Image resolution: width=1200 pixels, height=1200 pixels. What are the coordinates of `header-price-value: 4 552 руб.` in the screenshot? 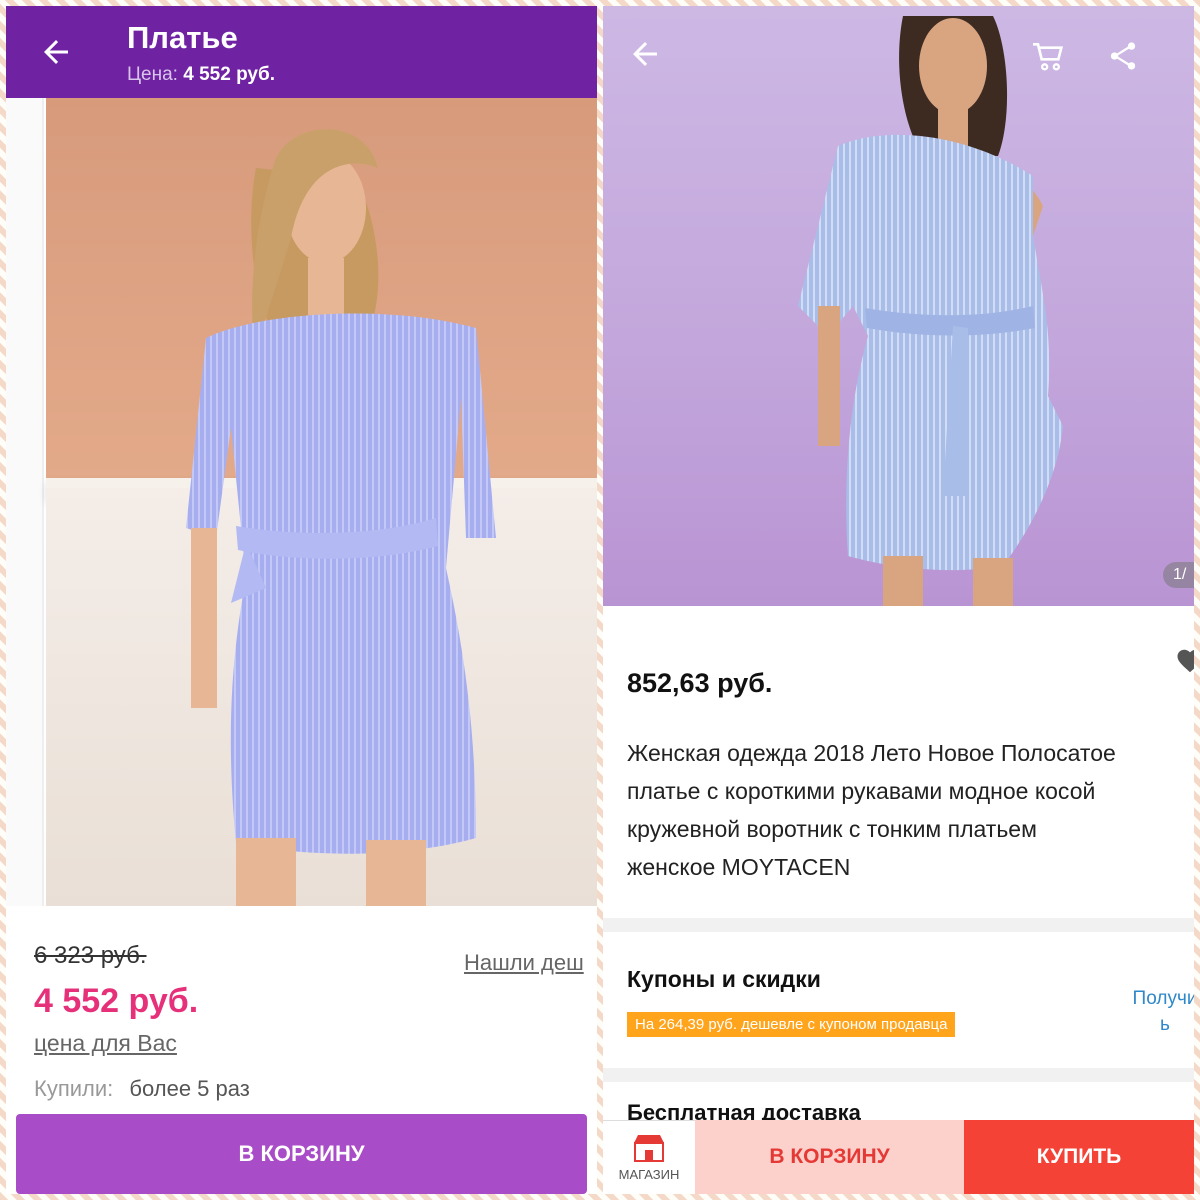 It's located at (229, 74).